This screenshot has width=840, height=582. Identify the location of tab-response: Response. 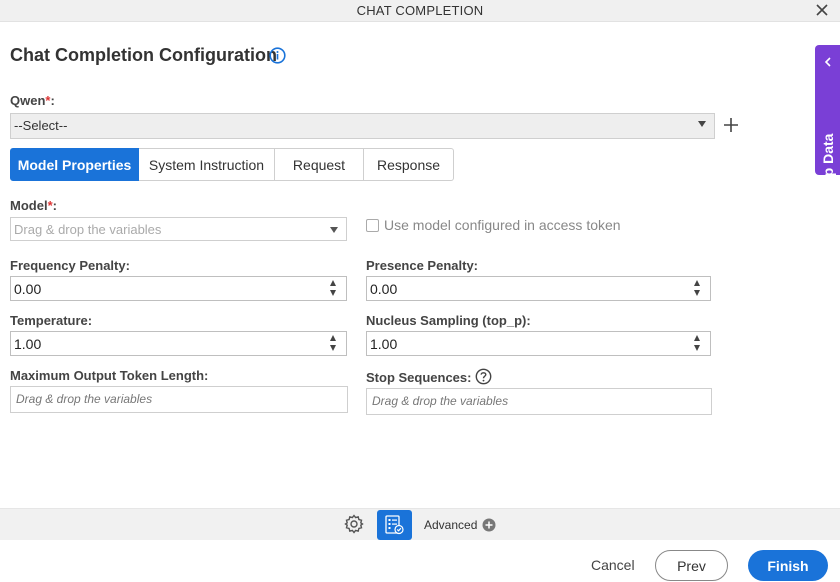
(409, 164).